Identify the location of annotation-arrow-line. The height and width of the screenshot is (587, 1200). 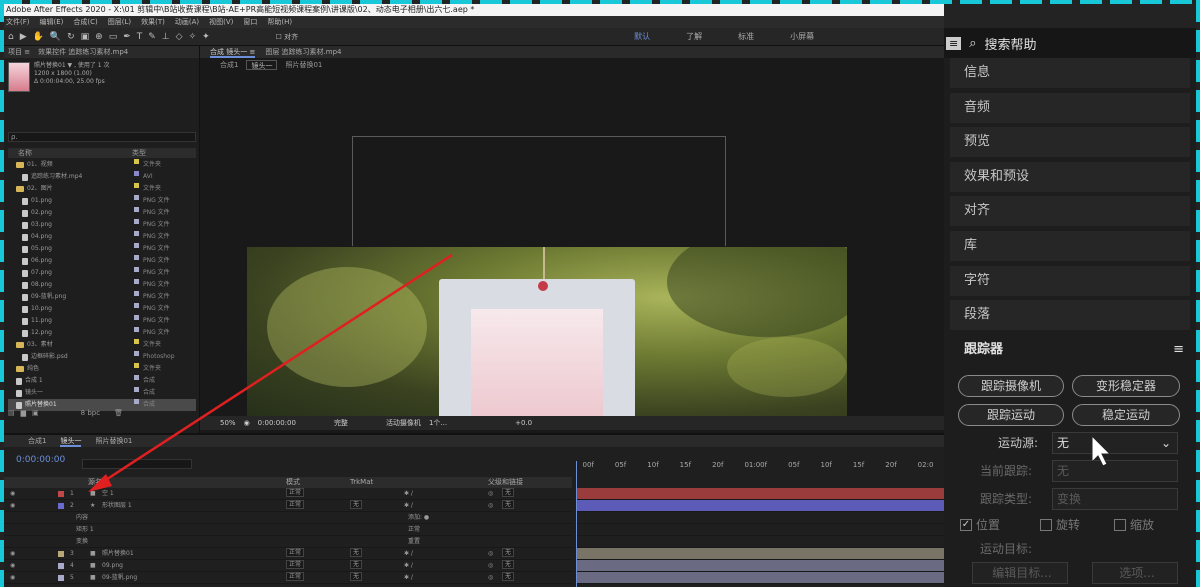
(275, 370).